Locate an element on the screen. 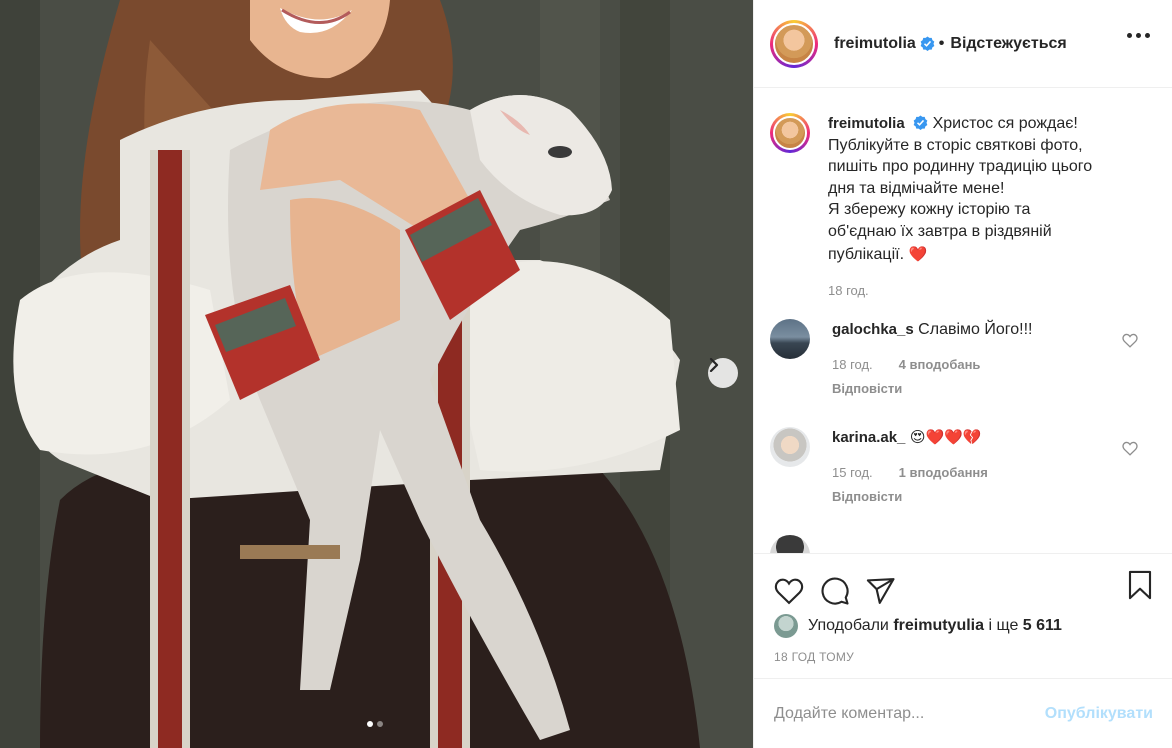  carousel-indicator is located at coordinates (375, 724).